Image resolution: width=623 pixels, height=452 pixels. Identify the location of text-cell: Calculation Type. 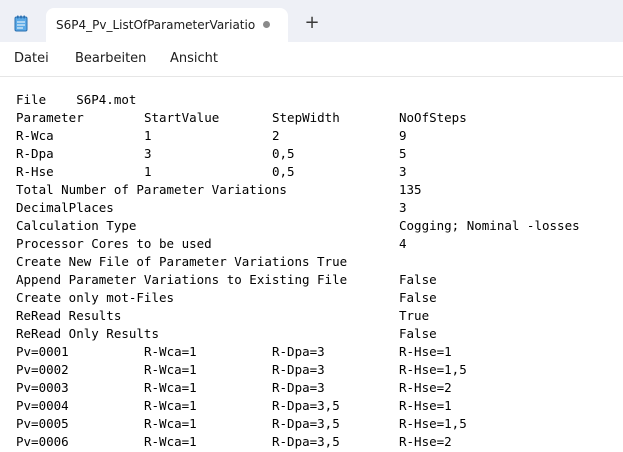
(76, 225).